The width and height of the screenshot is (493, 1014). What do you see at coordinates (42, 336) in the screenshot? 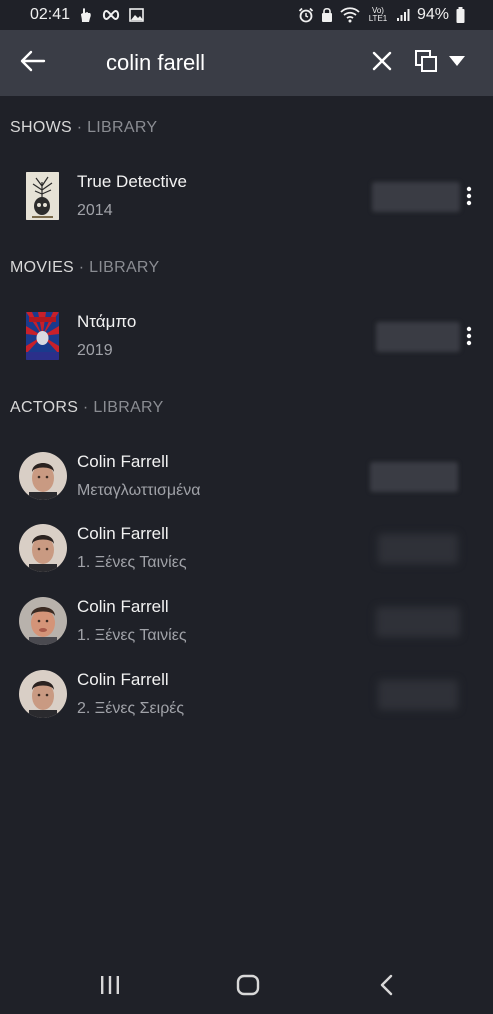
I see `poster-dumbo` at bounding box center [42, 336].